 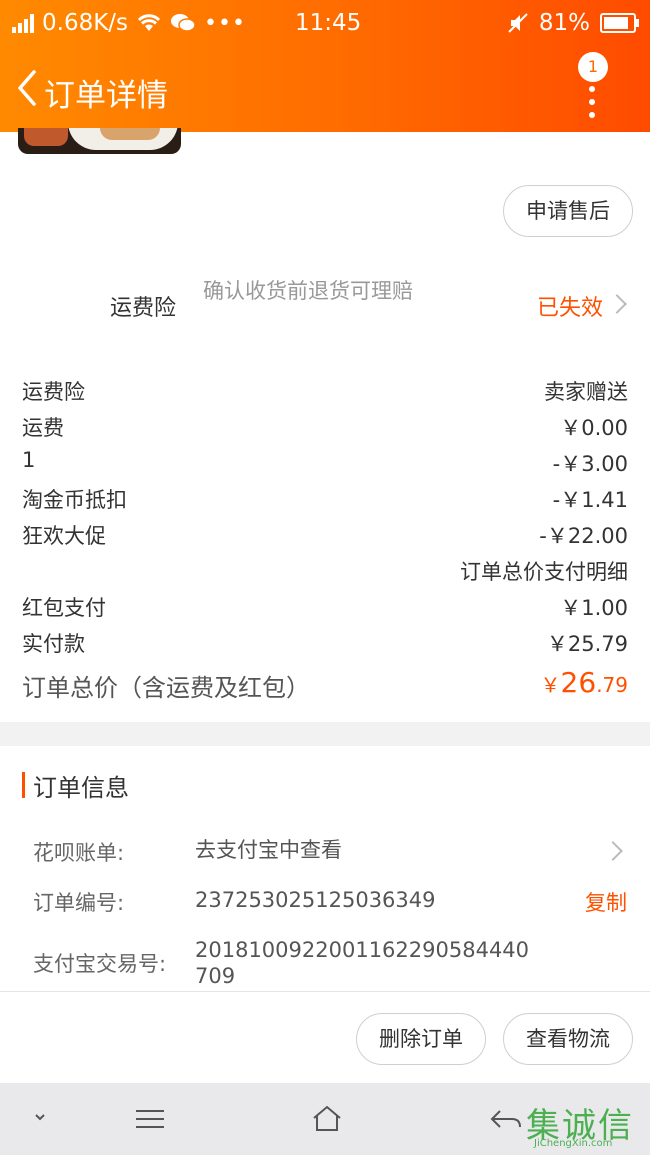 What do you see at coordinates (325, 644) in the screenshot?
I see `price-row: 实付款 ￥25.79` at bounding box center [325, 644].